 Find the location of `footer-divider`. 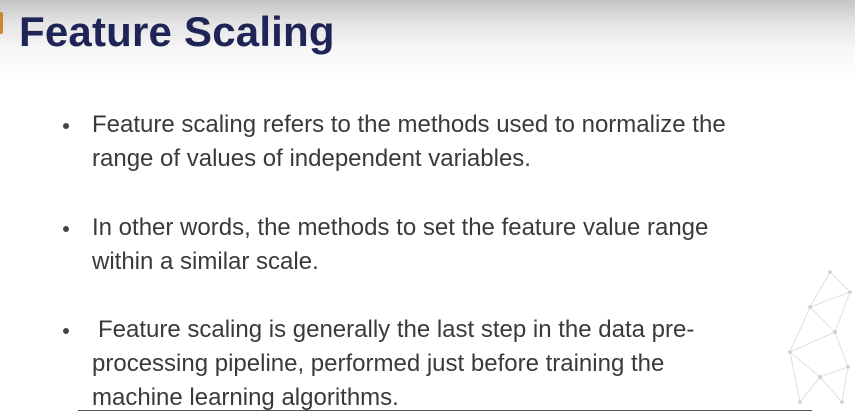

footer-divider is located at coordinates (445, 410).